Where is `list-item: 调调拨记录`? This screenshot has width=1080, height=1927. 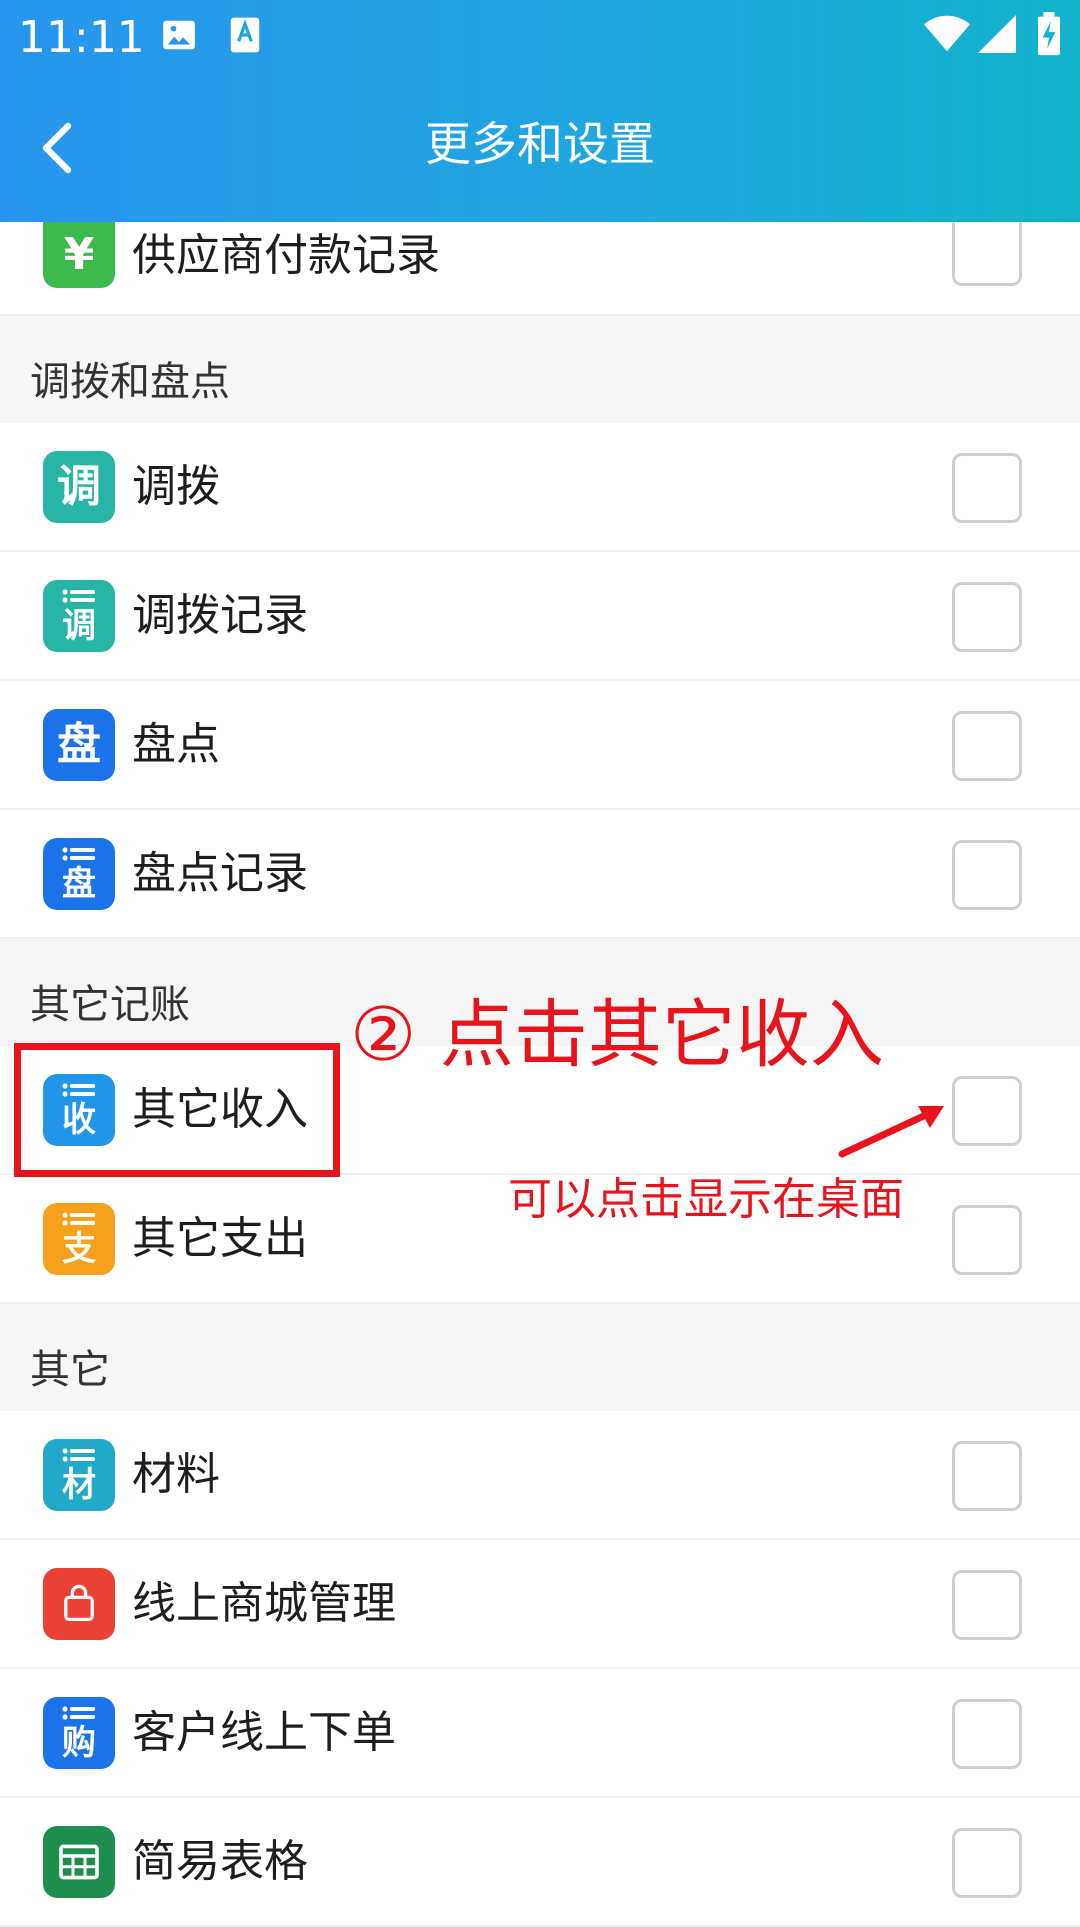 list-item: 调调拨记录 is located at coordinates (540, 616).